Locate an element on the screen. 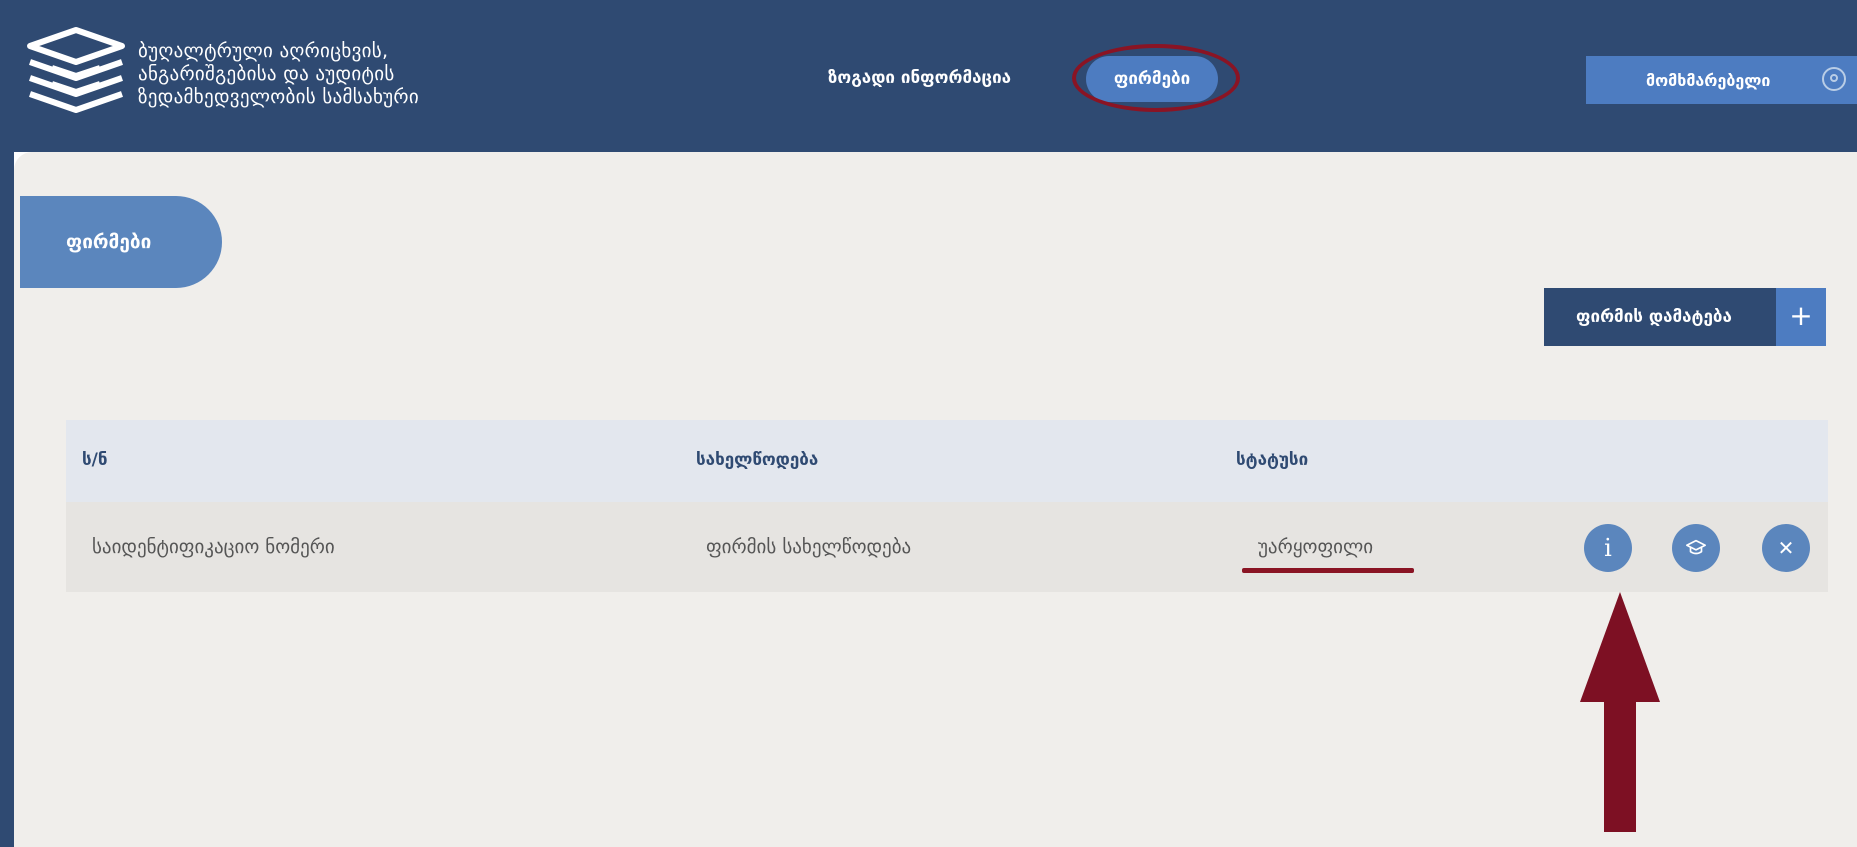 The image size is (1857, 847). user-button: მომხმარებელი is located at coordinates (1721, 80).